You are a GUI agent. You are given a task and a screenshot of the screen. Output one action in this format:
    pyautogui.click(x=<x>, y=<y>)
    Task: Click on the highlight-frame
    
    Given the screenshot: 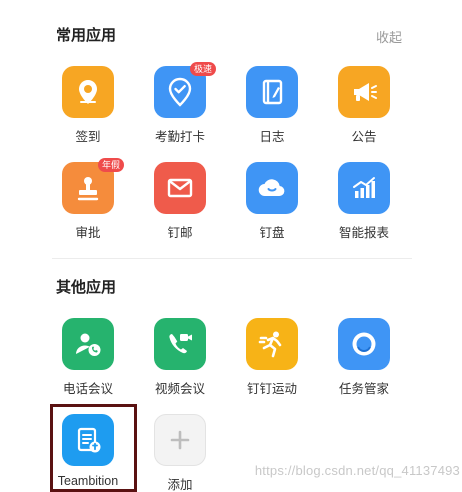 What is the action you would take?
    pyautogui.click(x=93, y=448)
    